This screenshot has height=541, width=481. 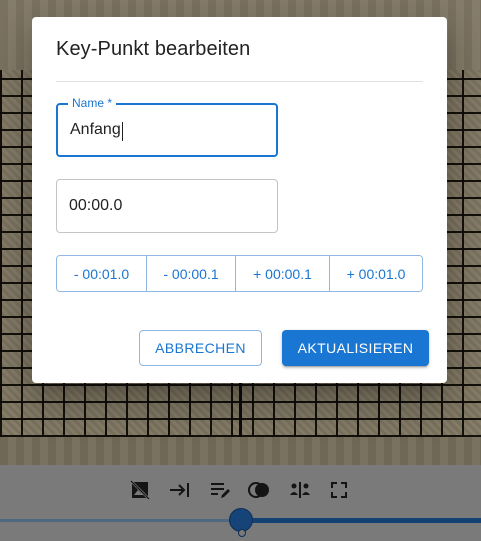 What do you see at coordinates (283, 273) in the screenshot?
I see `plus-tenth-second-button: + 00:00.1` at bounding box center [283, 273].